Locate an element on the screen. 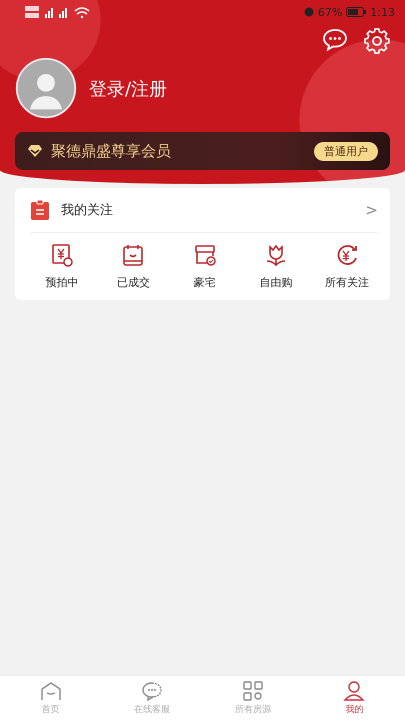 The image size is (405, 720). battery-percent: 67% is located at coordinates (330, 12).